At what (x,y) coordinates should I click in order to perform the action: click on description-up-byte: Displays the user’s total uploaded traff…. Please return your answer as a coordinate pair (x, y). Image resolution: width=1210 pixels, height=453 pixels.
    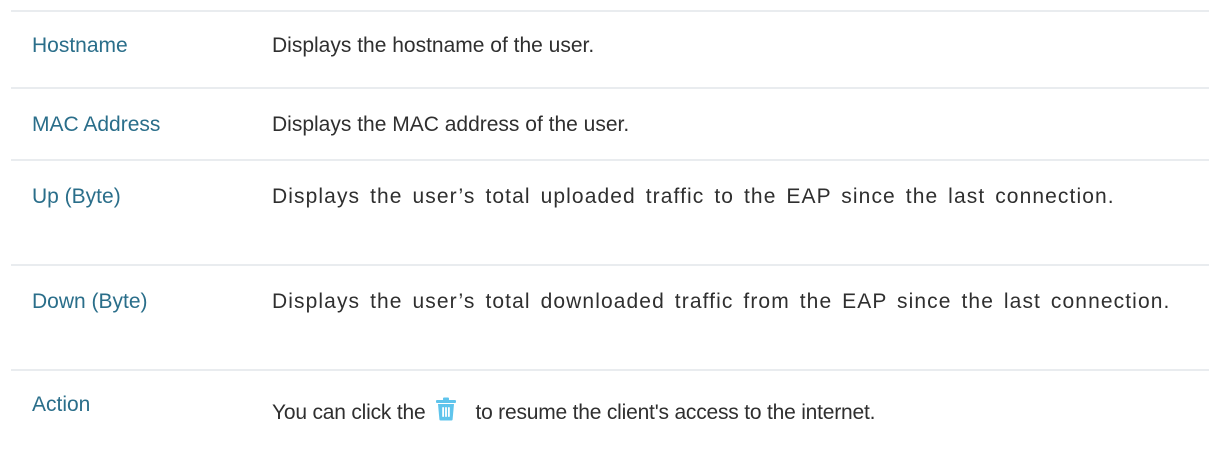
    Looking at the image, I should click on (693, 196).